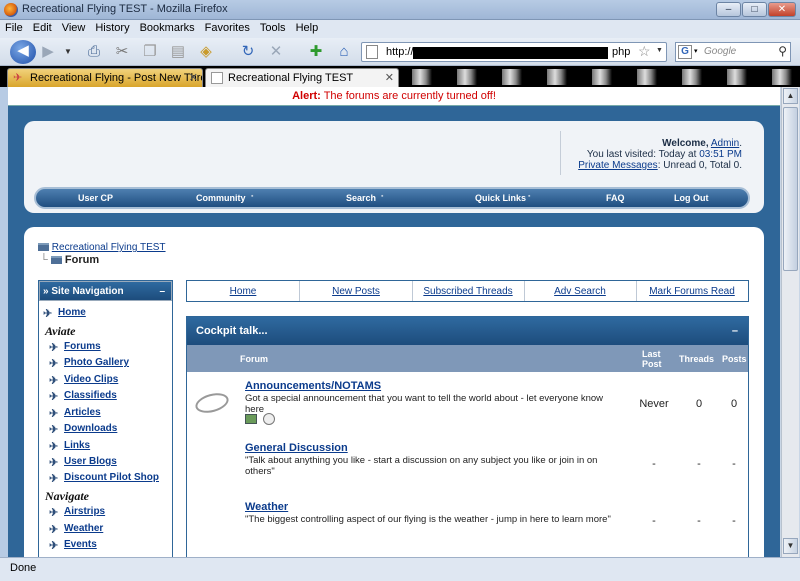 This screenshot has height=581, width=800. What do you see at coordinates (248, 52) in the screenshot?
I see `reload-icon: ↻` at bounding box center [248, 52].